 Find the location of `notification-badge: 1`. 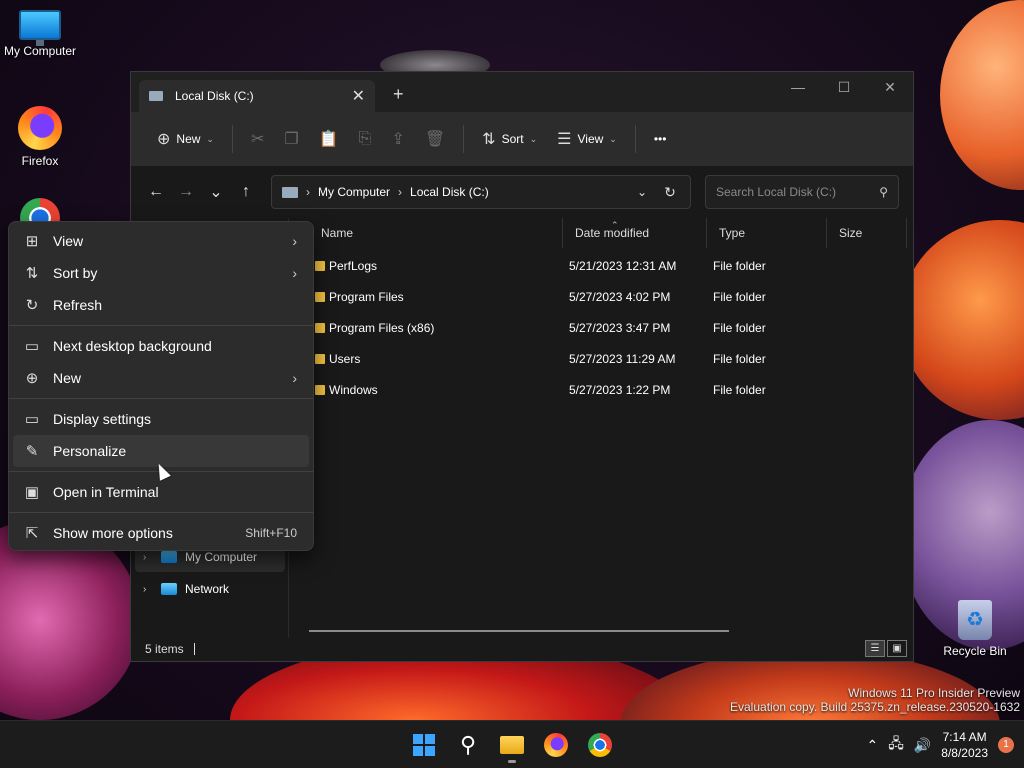

notification-badge: 1 is located at coordinates (1006, 745).